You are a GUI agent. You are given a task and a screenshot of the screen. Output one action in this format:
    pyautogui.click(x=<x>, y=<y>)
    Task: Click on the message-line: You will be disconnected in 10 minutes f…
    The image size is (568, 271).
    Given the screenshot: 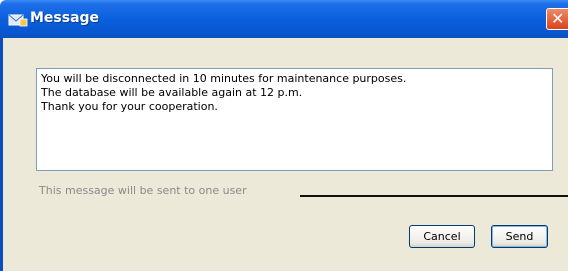 What is the action you would take?
    pyautogui.click(x=224, y=78)
    